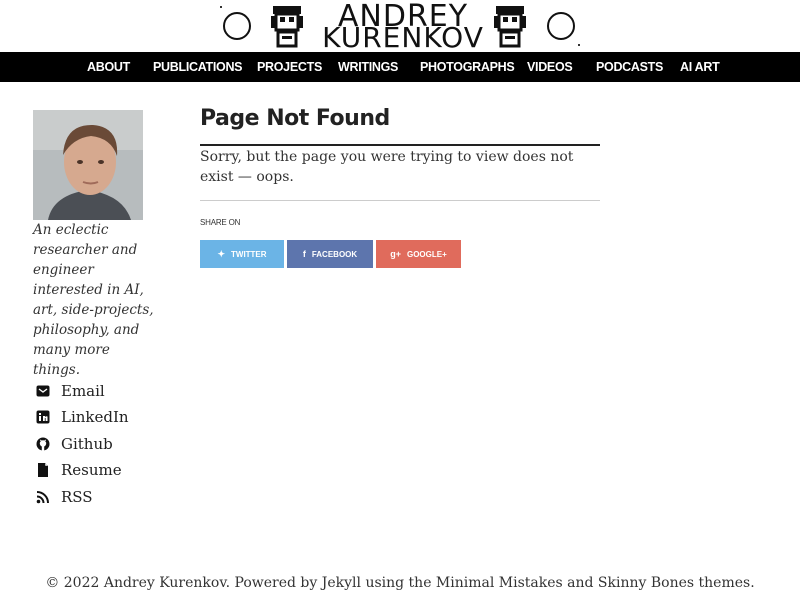 This screenshot has width=800, height=600. Describe the element at coordinates (87, 444) in the screenshot. I see `github-link-label: Github` at that location.